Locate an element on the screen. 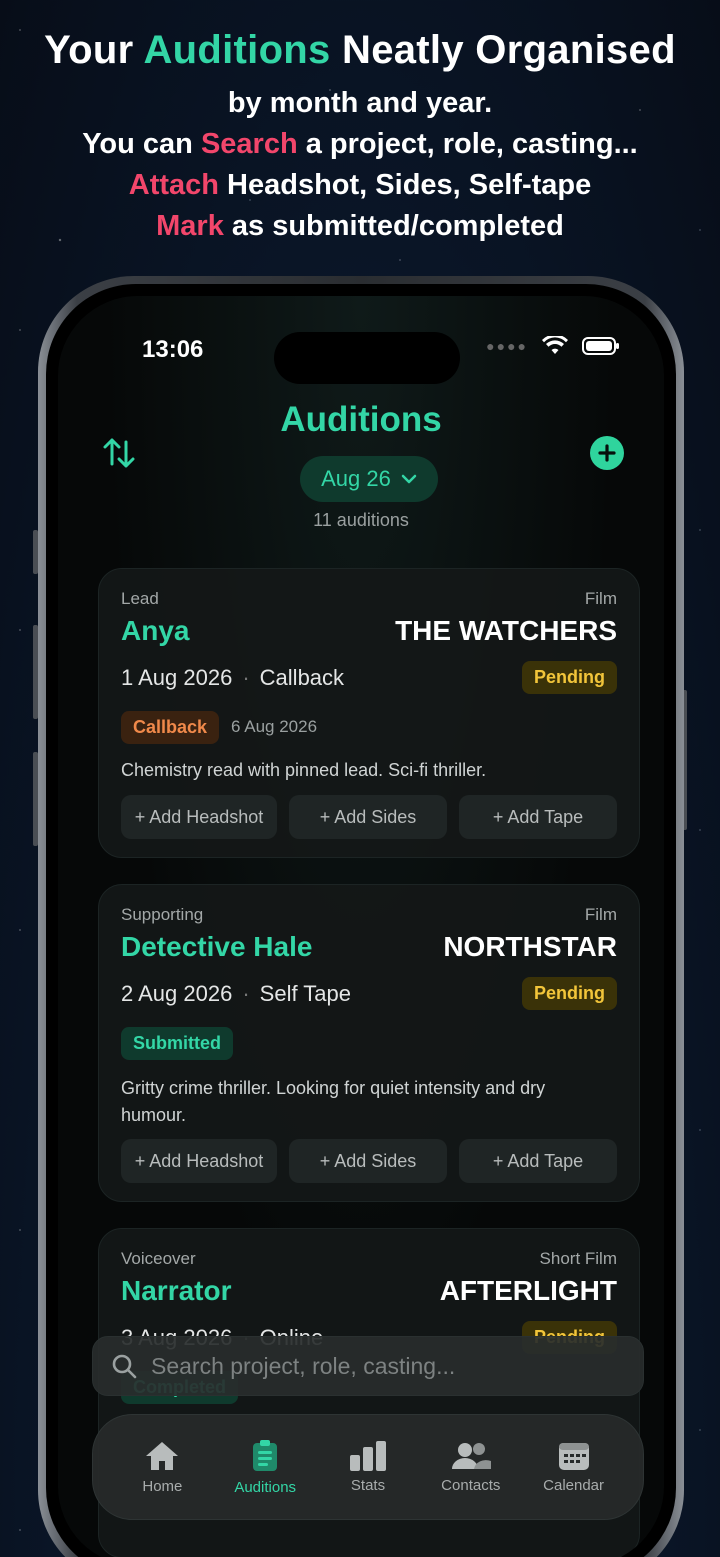 The image size is (720, 1557). tab-contacts: Contacts is located at coordinates (471, 1467).